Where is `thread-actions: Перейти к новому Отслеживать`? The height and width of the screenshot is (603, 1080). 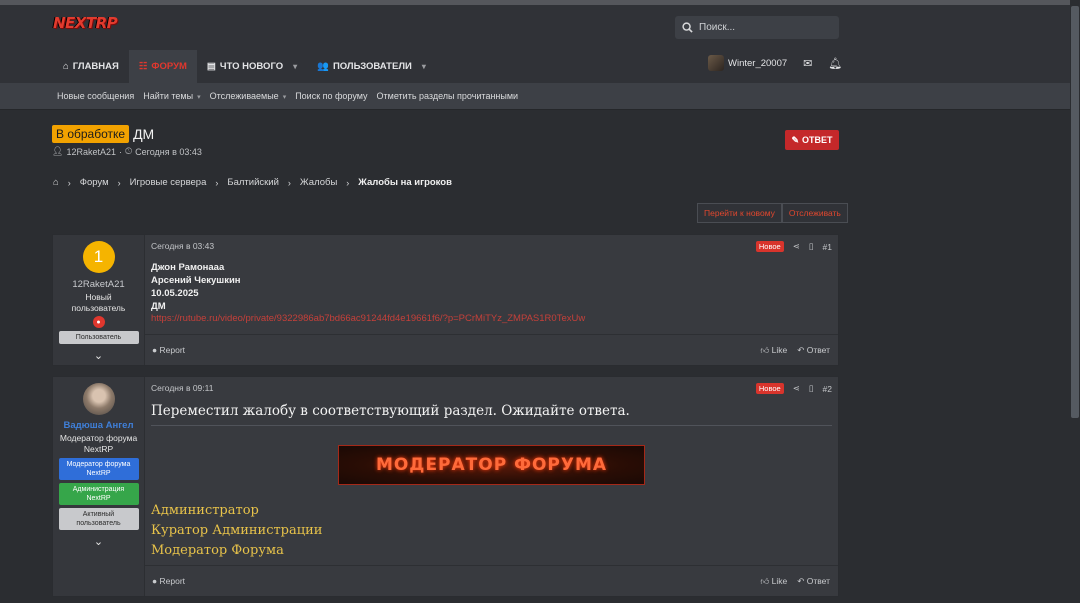 thread-actions: Перейти к новому Отслеживать is located at coordinates (772, 213).